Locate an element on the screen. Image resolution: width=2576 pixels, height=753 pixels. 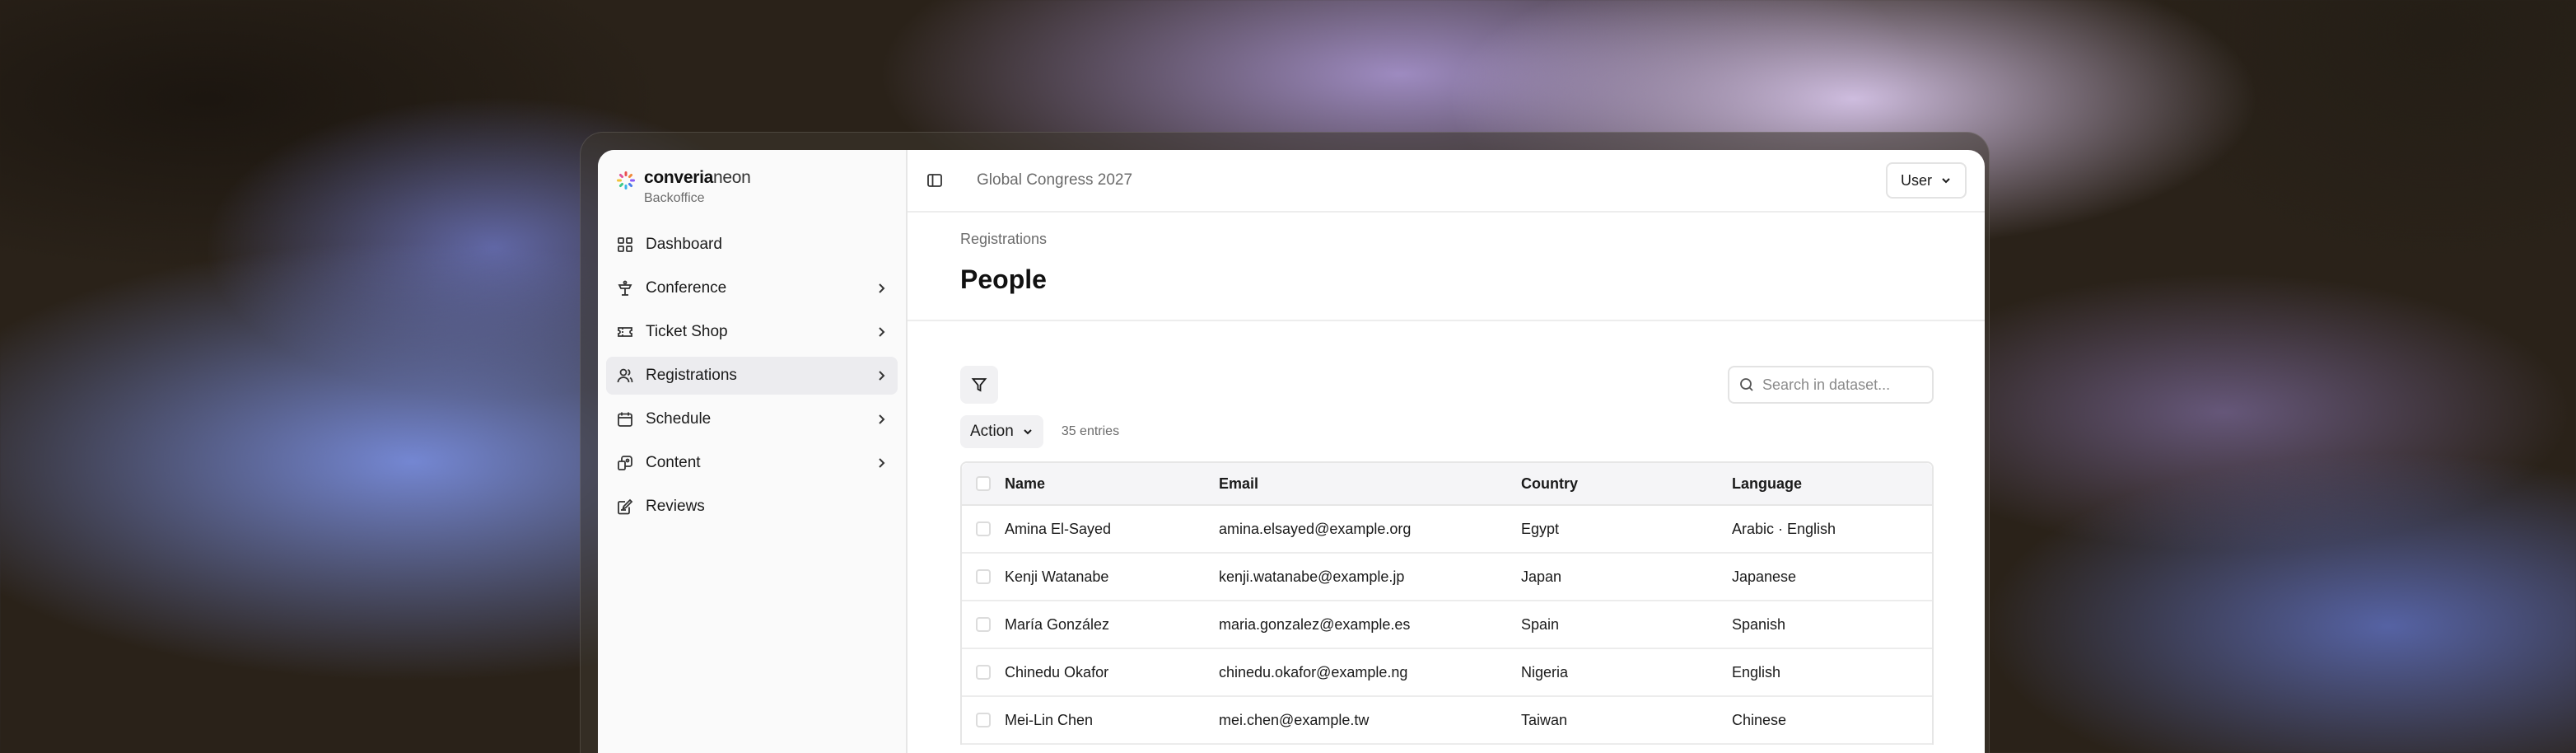
sidebar-item-label: Content is located at coordinates (673, 462).